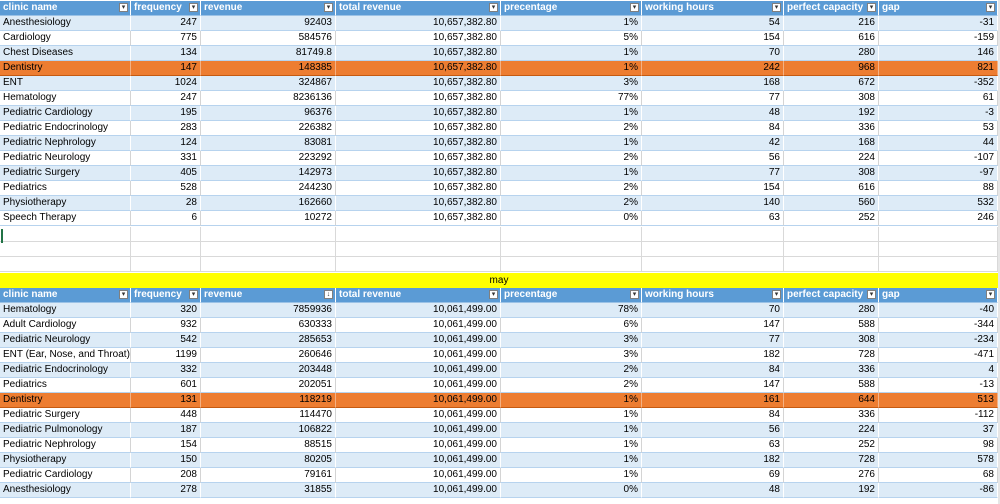 This screenshot has height=504, width=1000. Describe the element at coordinates (713, 310) in the screenshot. I see `cell-working-hours: 70` at that location.